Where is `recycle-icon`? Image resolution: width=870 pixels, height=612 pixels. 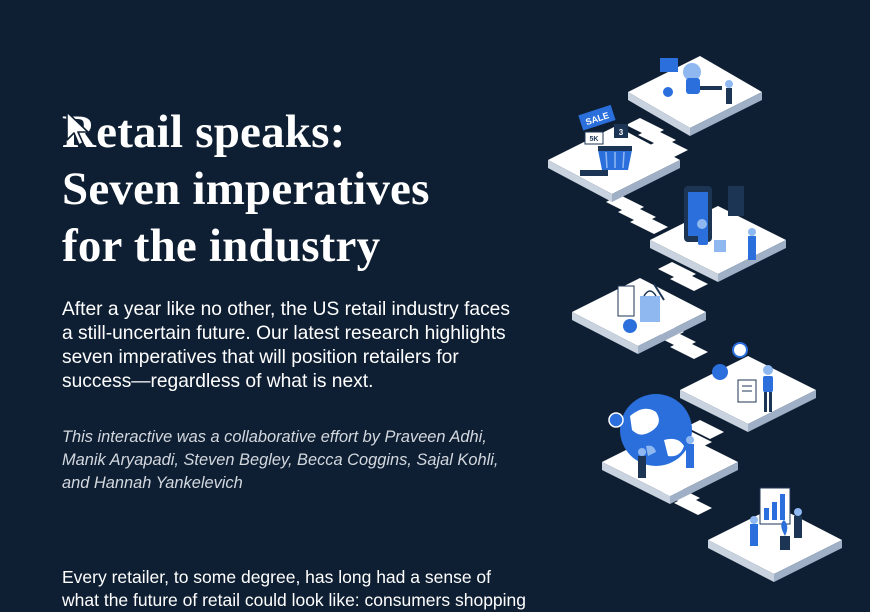
recycle-icon is located at coordinates (630, 326).